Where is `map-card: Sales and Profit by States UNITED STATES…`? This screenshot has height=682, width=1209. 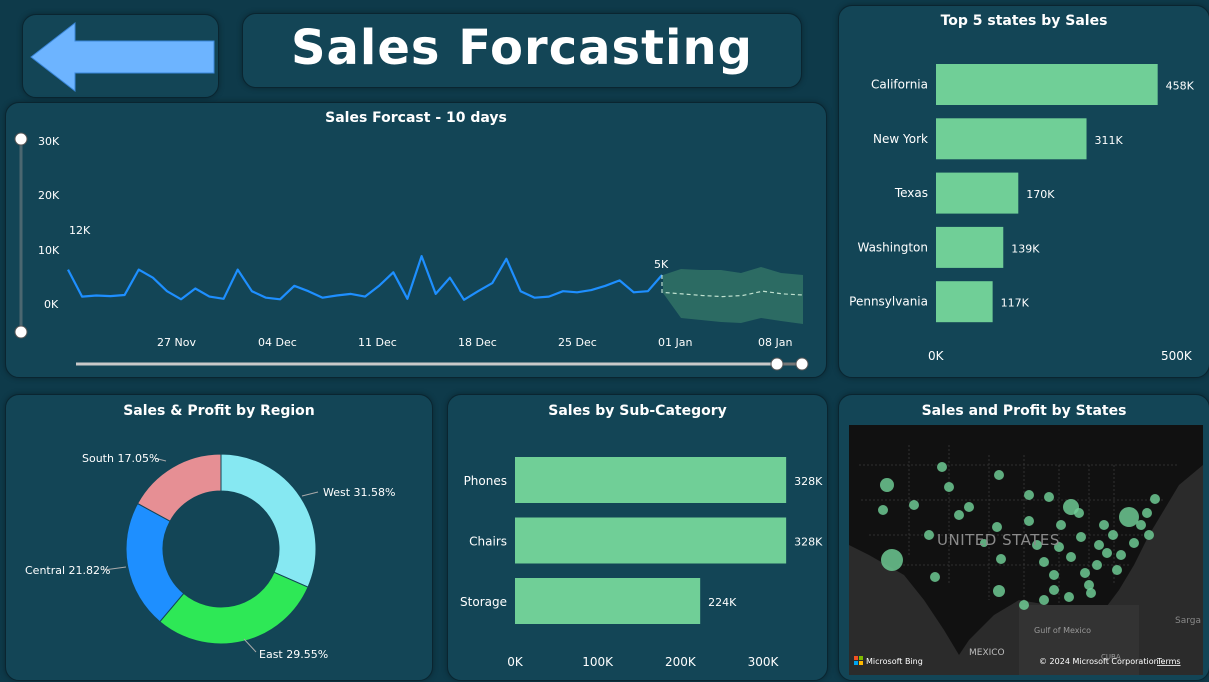 map-card: Sales and Profit by States UNITED STATES… is located at coordinates (1023, 537).